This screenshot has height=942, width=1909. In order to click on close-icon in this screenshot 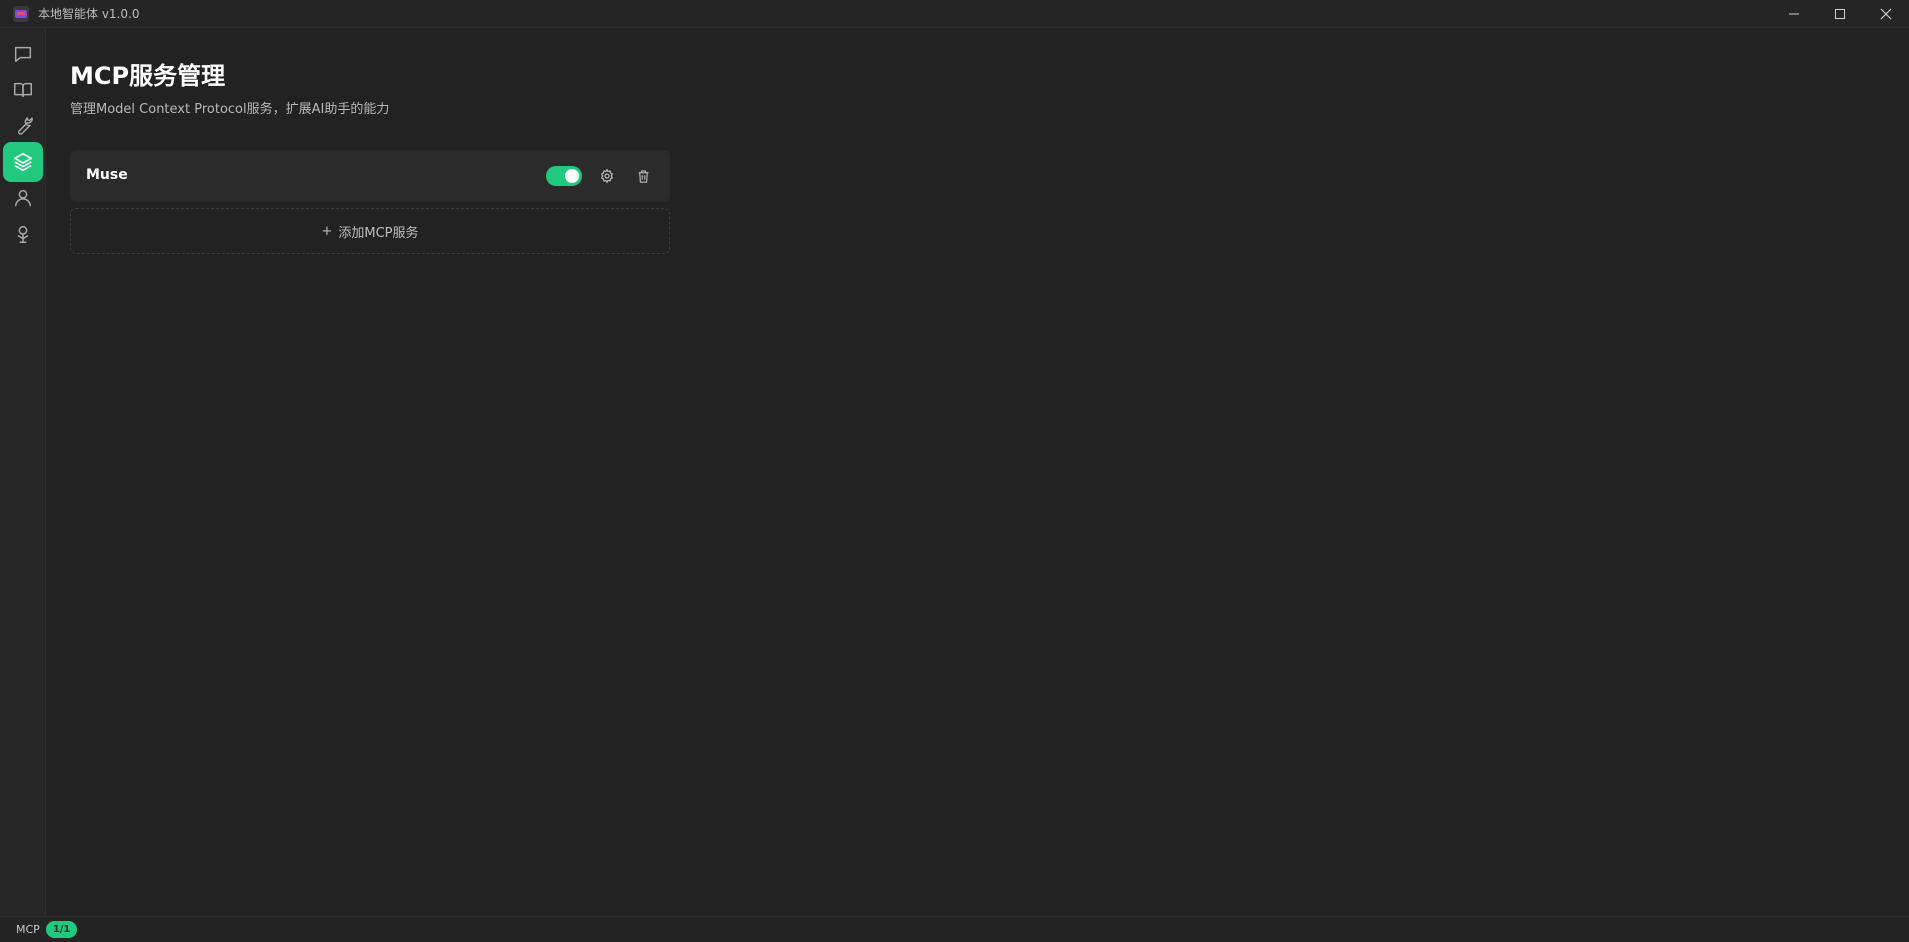, I will do `click(1886, 14)`.